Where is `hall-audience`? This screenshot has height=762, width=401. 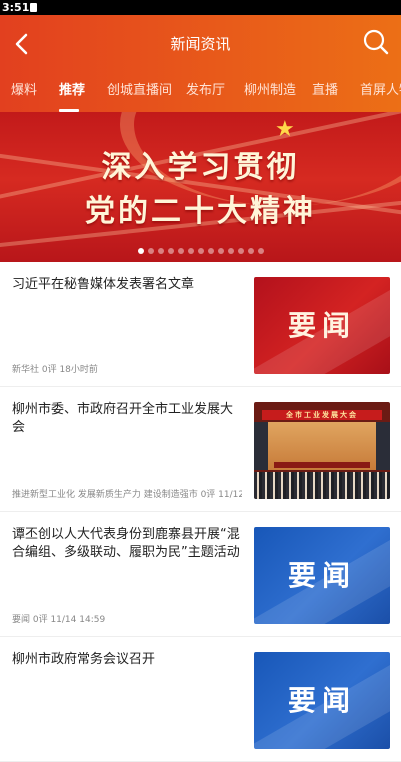 hall-audience is located at coordinates (322, 485).